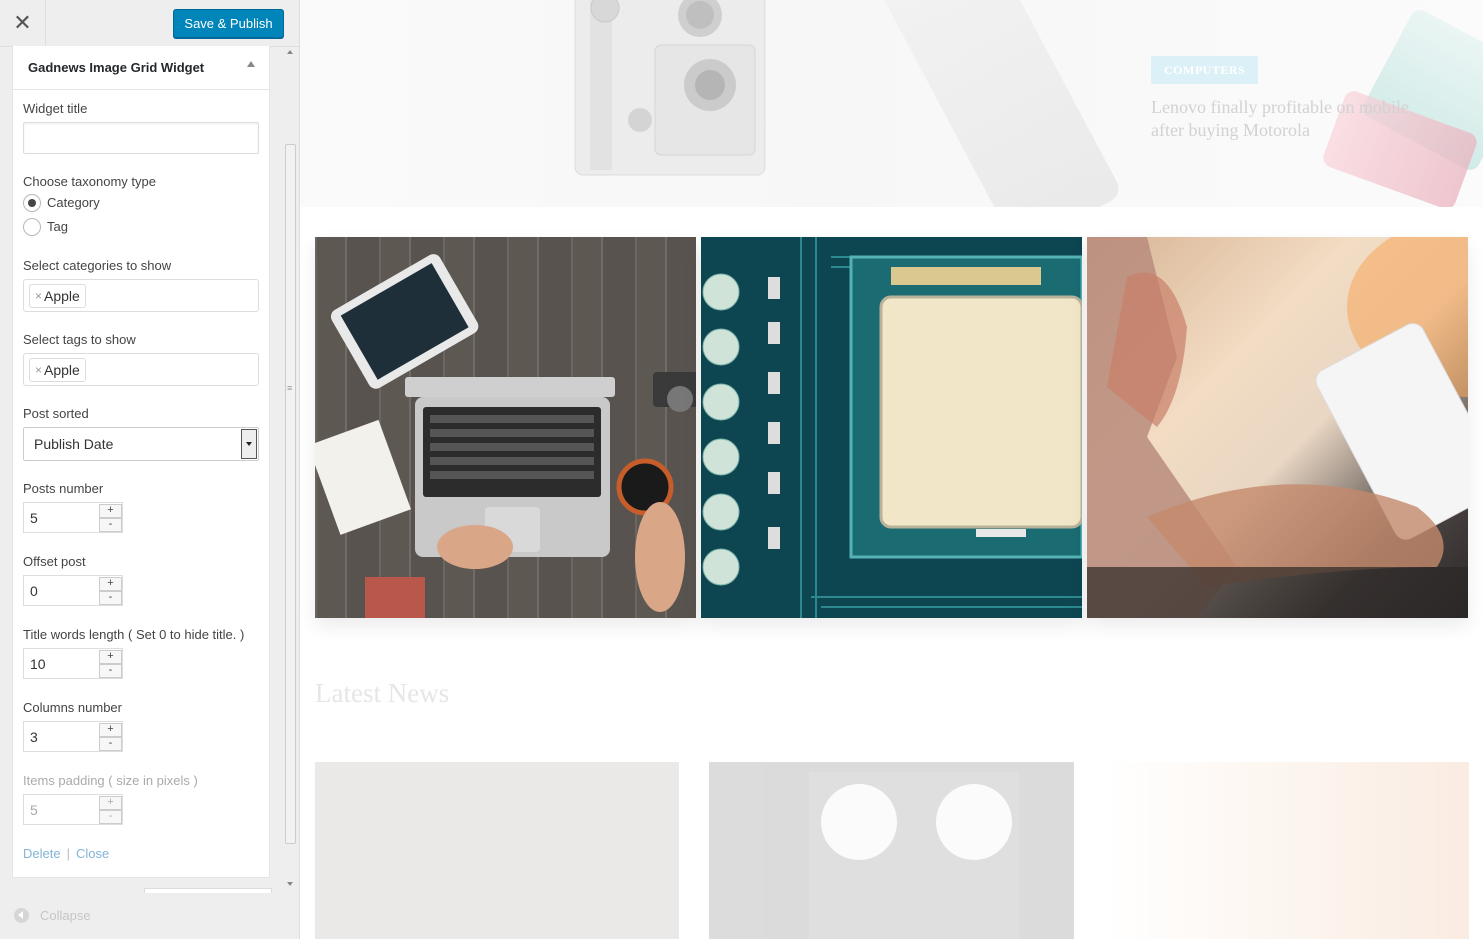 Image resolution: width=1483 pixels, height=939 pixels. What do you see at coordinates (79, 339) in the screenshot?
I see `tags-label: Select tags to show` at bounding box center [79, 339].